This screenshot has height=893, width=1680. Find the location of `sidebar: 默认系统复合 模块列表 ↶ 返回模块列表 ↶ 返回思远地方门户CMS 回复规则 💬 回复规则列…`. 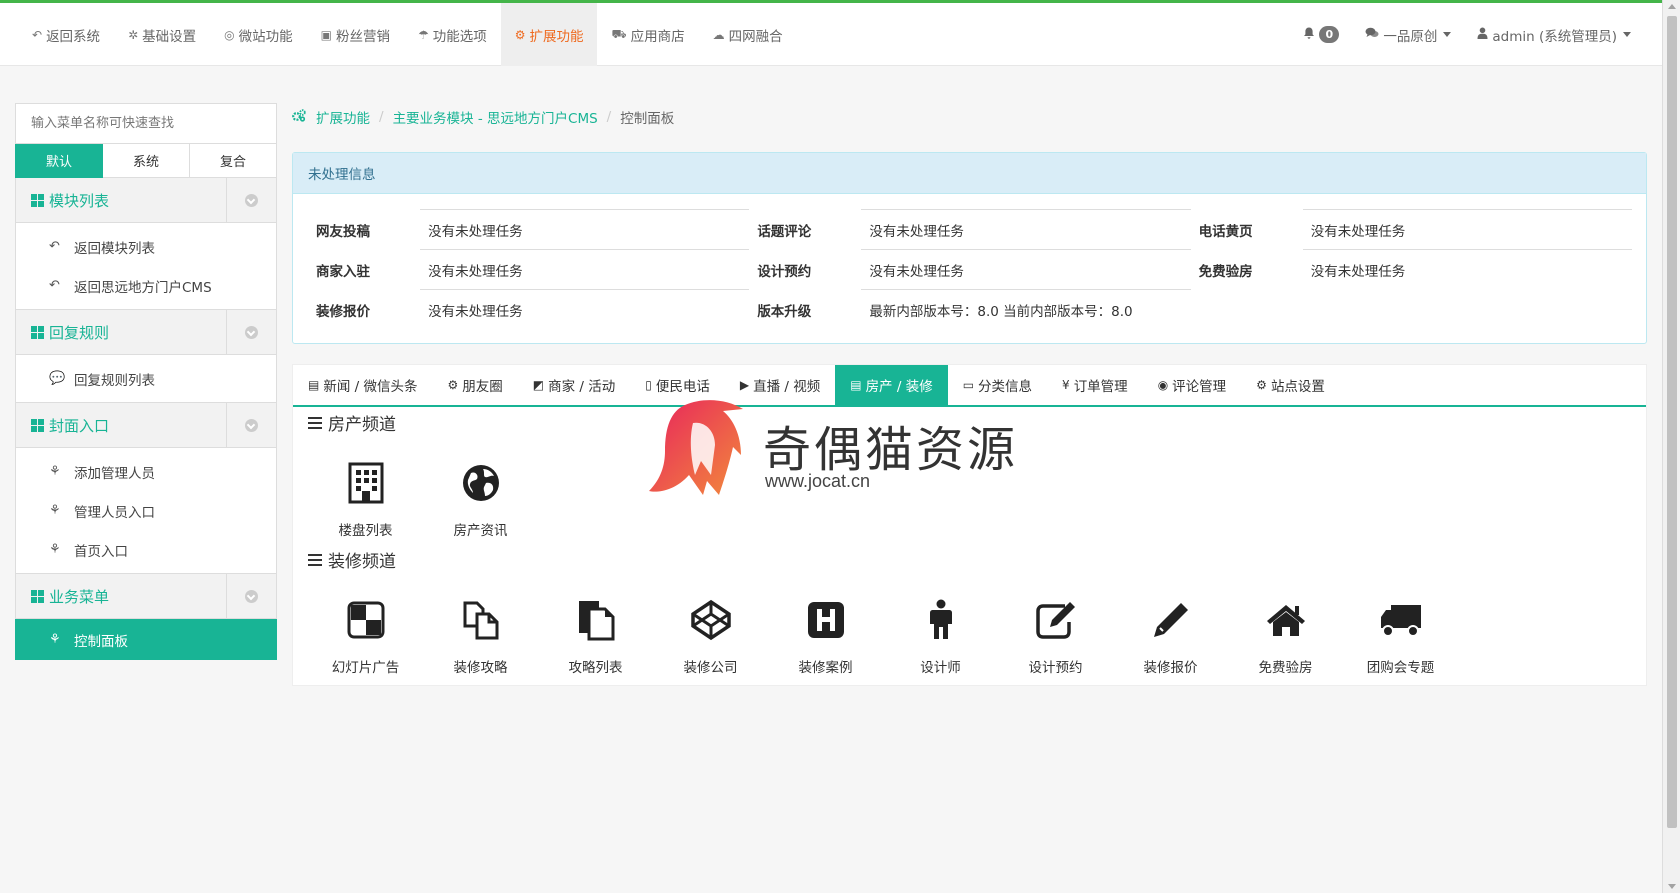

sidebar: 默认系统复合 模块列表 ↶ 返回模块列表 ↶ 返回思远地方门户CMS 回复规则 💬 回复规则列… is located at coordinates (146, 381).